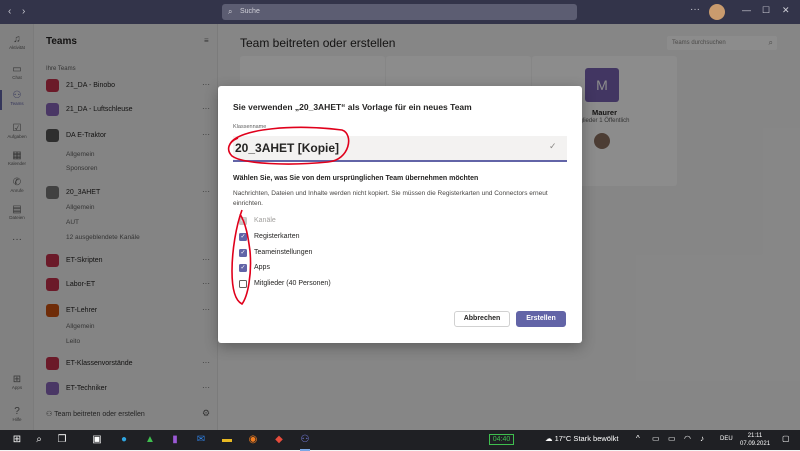  Describe the element at coordinates (672, 438) in the screenshot. I see `network-icon: ▭` at that location.